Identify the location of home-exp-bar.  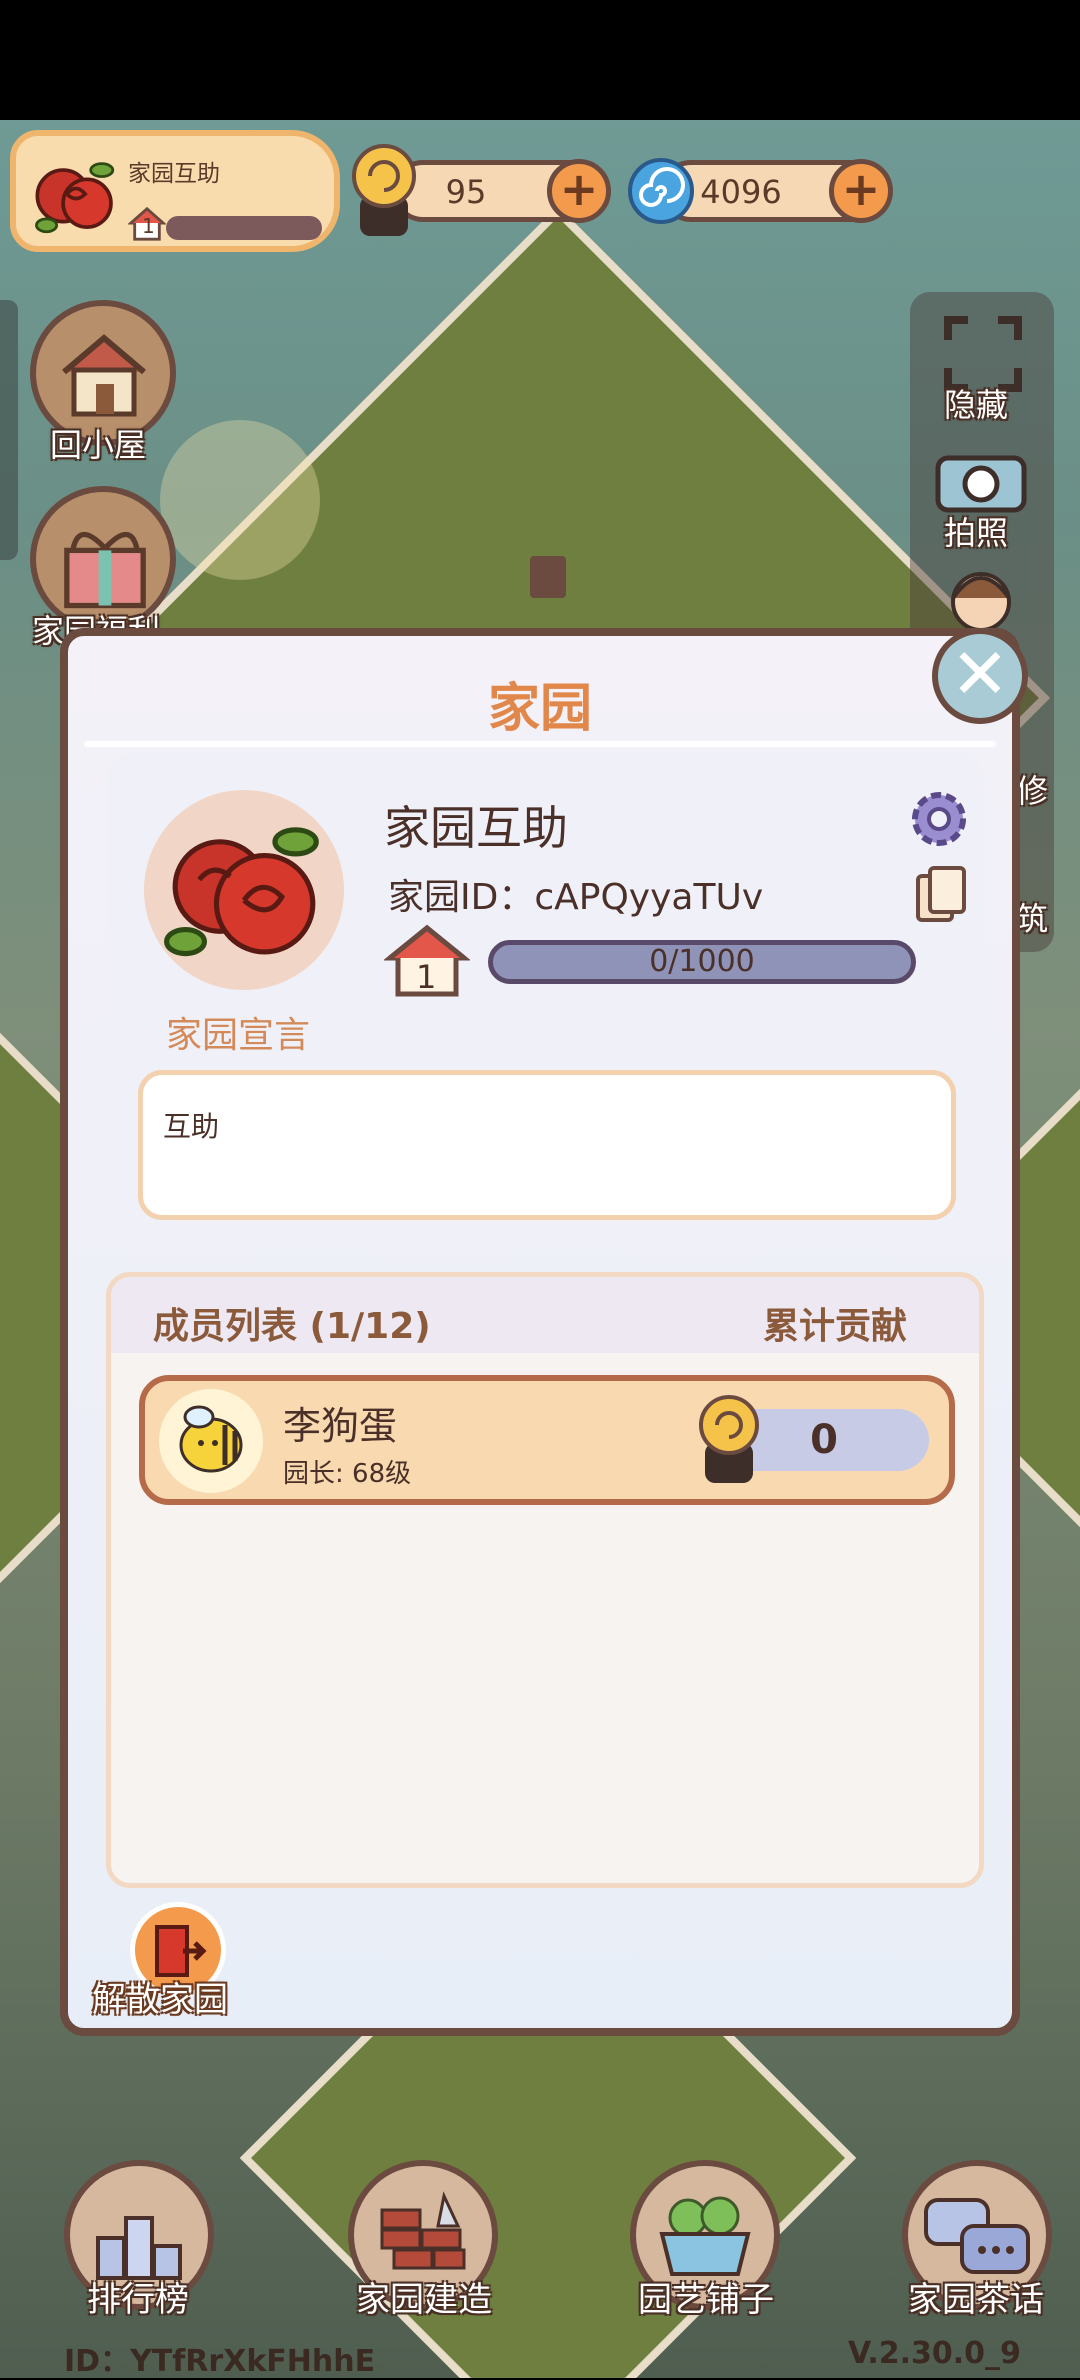
(244, 228).